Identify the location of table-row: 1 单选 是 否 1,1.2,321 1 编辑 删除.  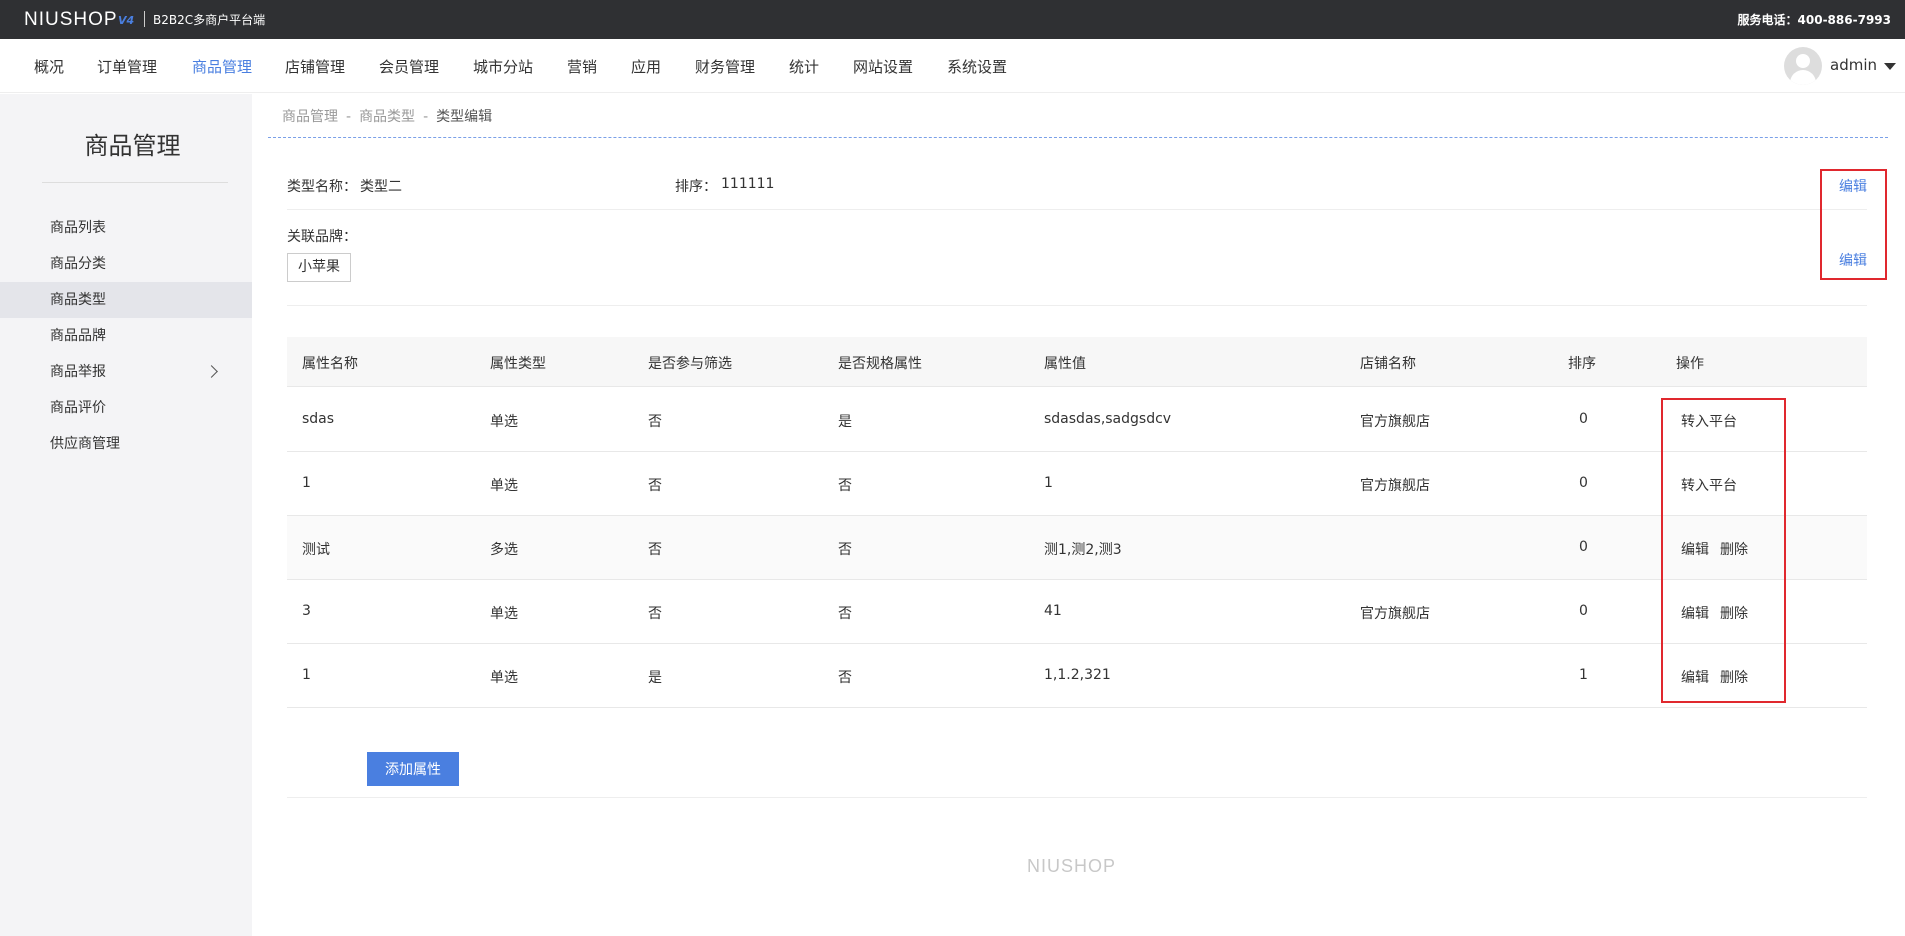
(1077, 676).